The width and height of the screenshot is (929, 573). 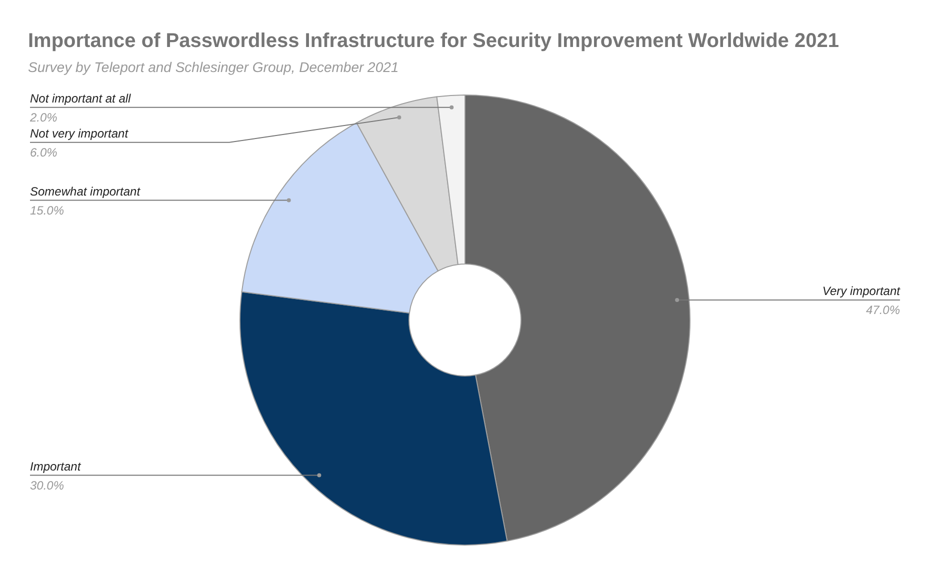 What do you see at coordinates (79, 133) in the screenshot?
I see `slice-label: Not very important` at bounding box center [79, 133].